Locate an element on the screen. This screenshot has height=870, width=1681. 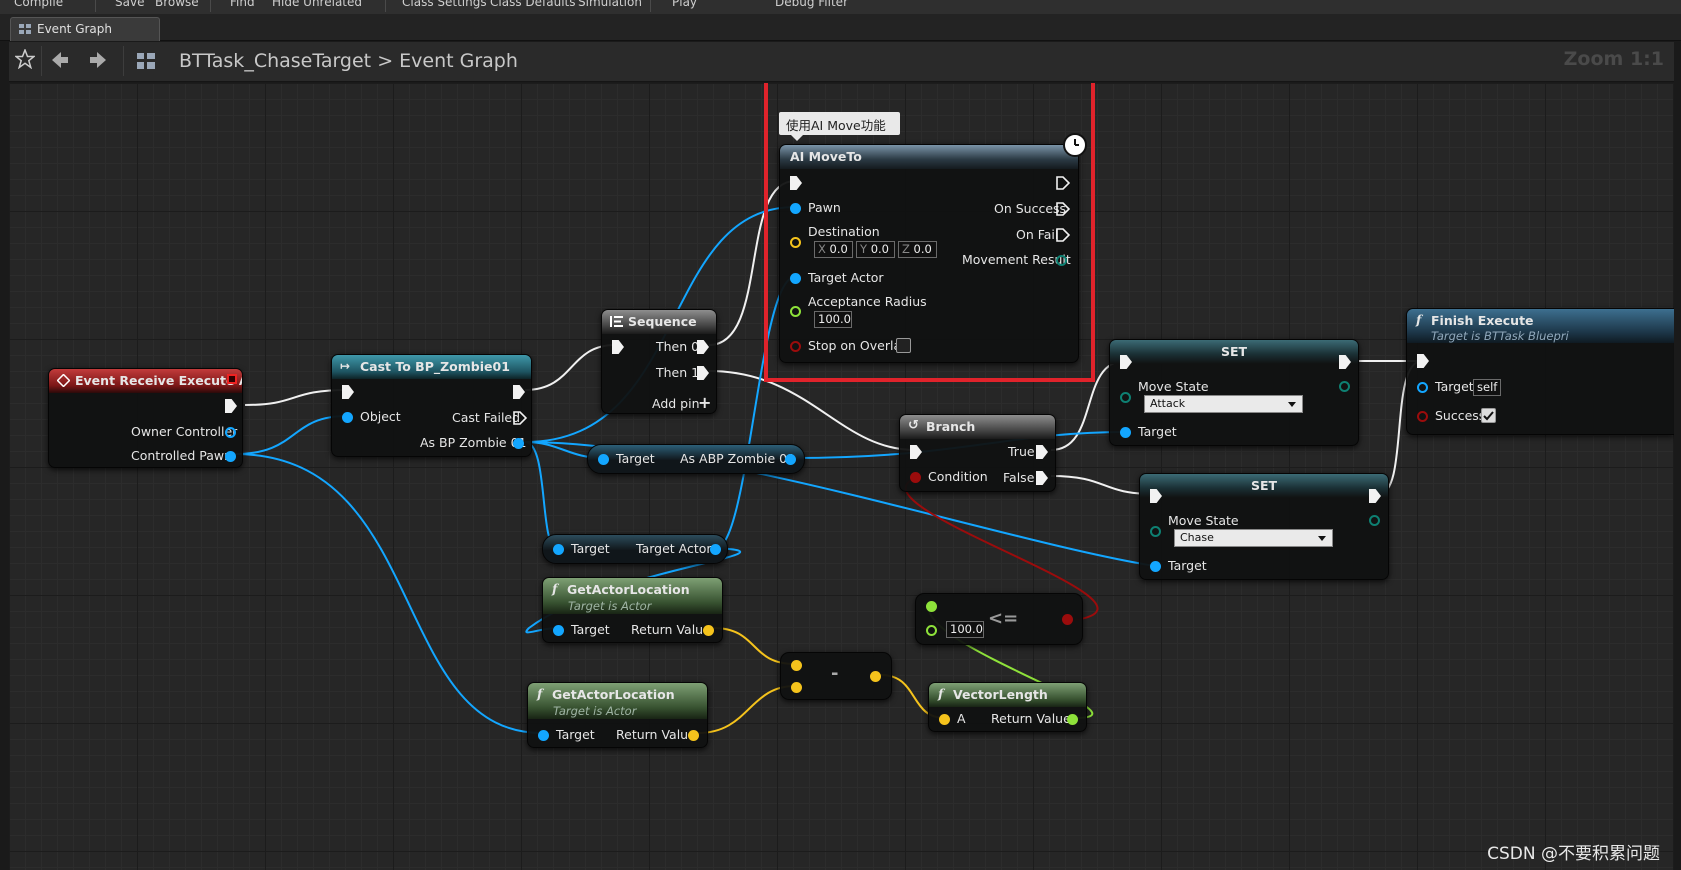
branch-node: ↺ Branch True Condition False is located at coordinates (977, 453).